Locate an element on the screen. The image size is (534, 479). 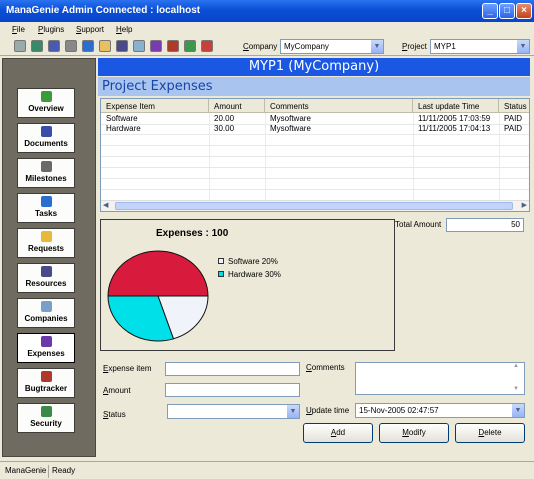
shield-icon is located at coordinates (46, 411).